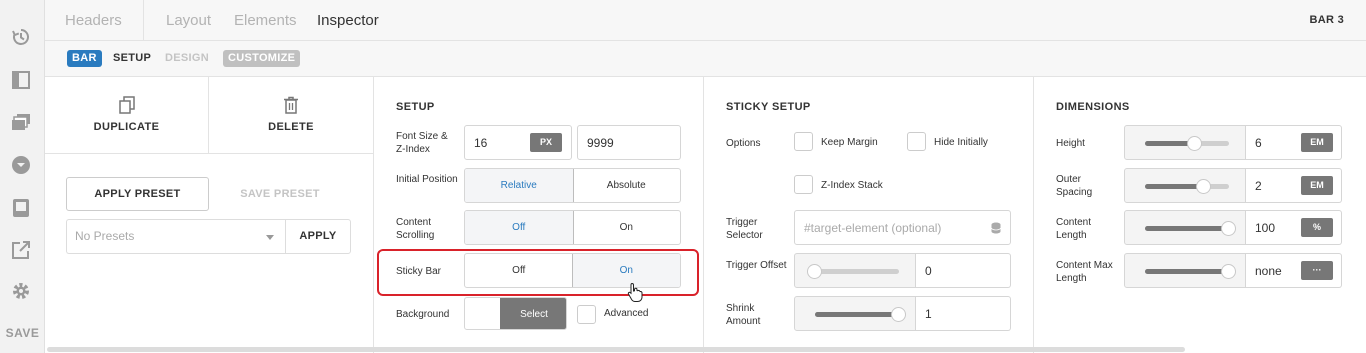 This screenshot has height=353, width=1366. What do you see at coordinates (93, 20) in the screenshot?
I see `tab-headers: Headers` at bounding box center [93, 20].